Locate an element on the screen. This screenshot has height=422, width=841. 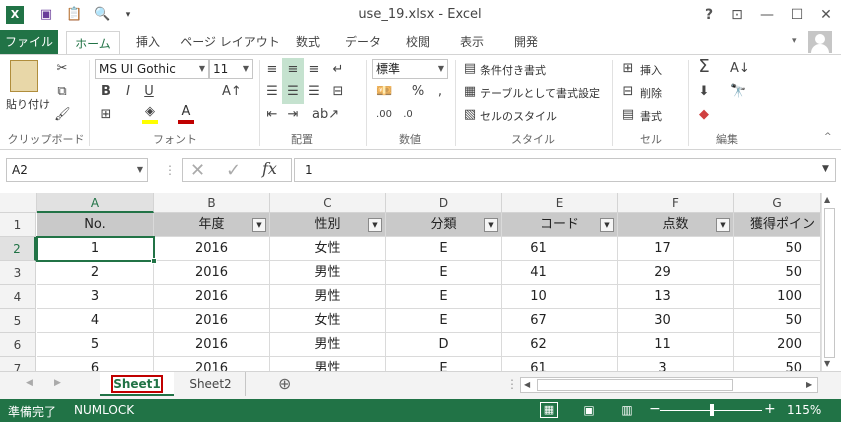
cell-e2: 61 is located at coordinates (560, 249).